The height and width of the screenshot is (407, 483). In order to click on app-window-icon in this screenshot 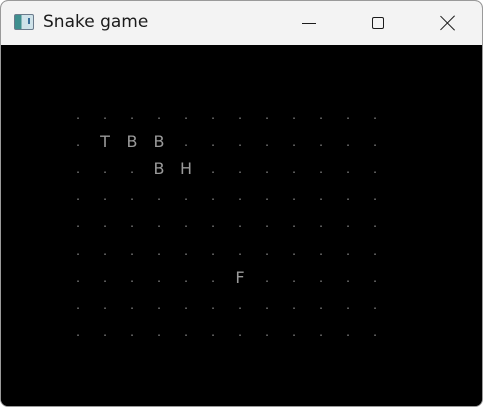, I will do `click(24, 22)`.